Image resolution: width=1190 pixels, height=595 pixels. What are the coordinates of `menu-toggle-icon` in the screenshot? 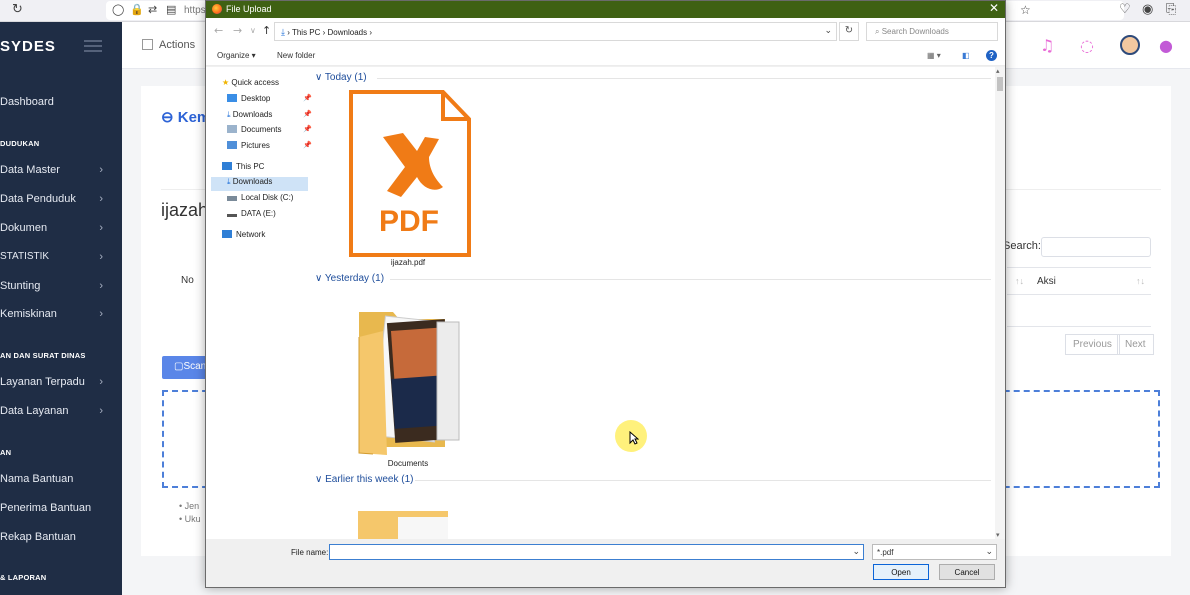 It's located at (93, 47).